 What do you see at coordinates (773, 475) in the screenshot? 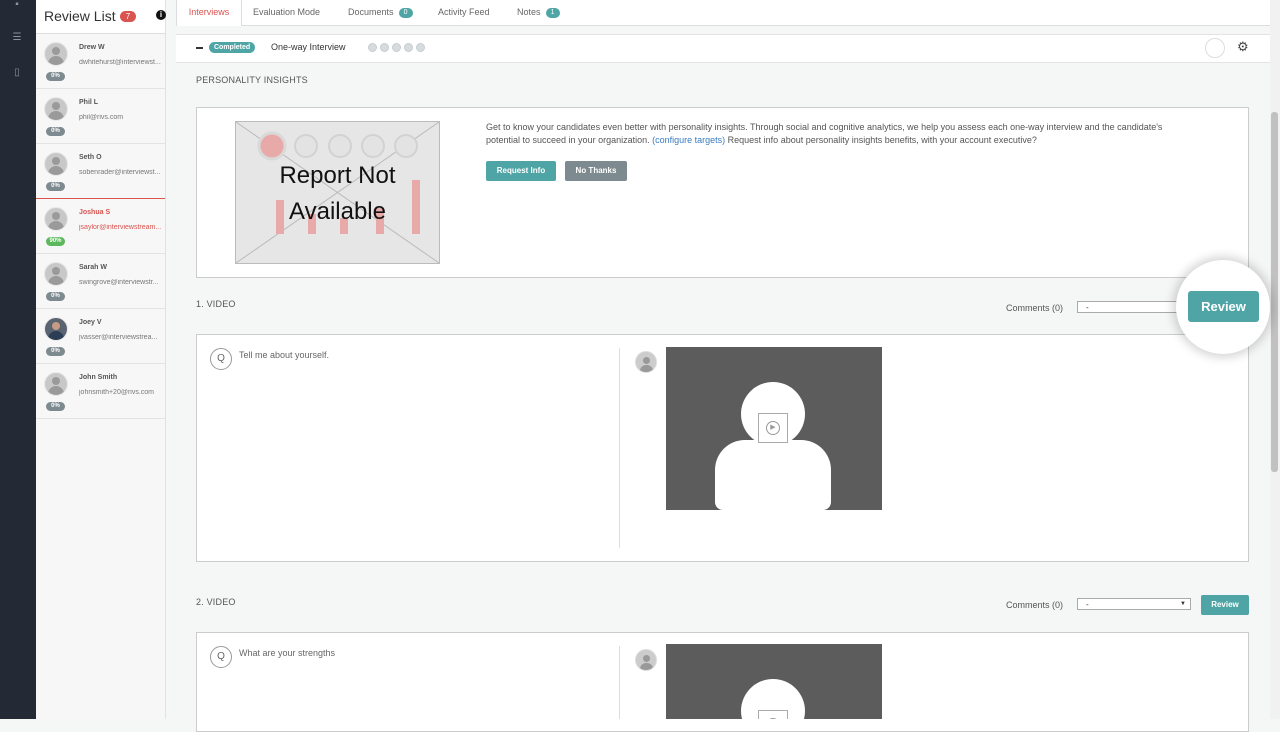
I see `person-silhouette-body` at bounding box center [773, 475].